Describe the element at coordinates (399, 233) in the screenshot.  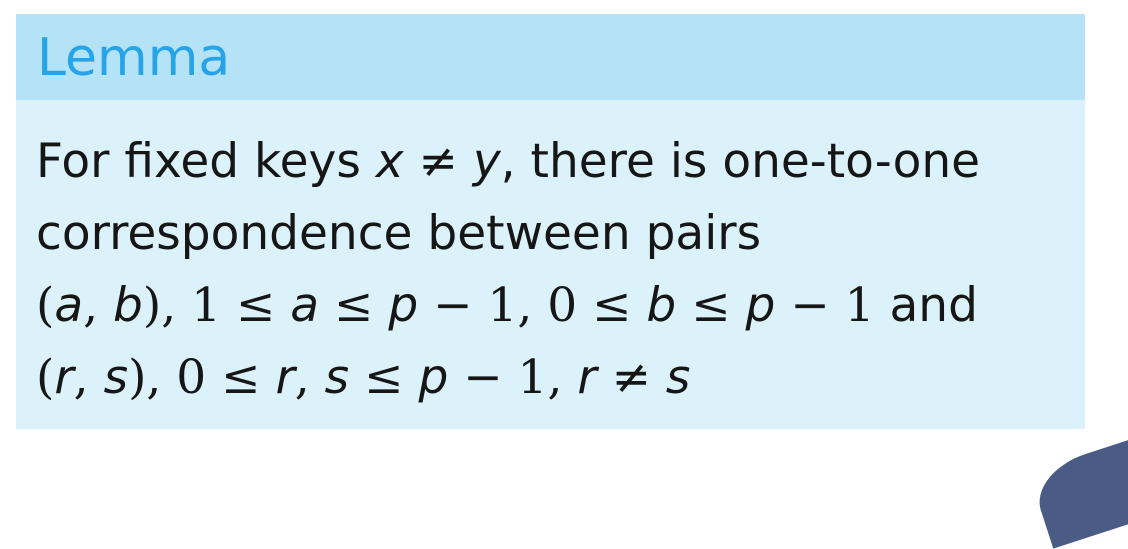
I see `line2-text: correspondence between pairs` at that location.